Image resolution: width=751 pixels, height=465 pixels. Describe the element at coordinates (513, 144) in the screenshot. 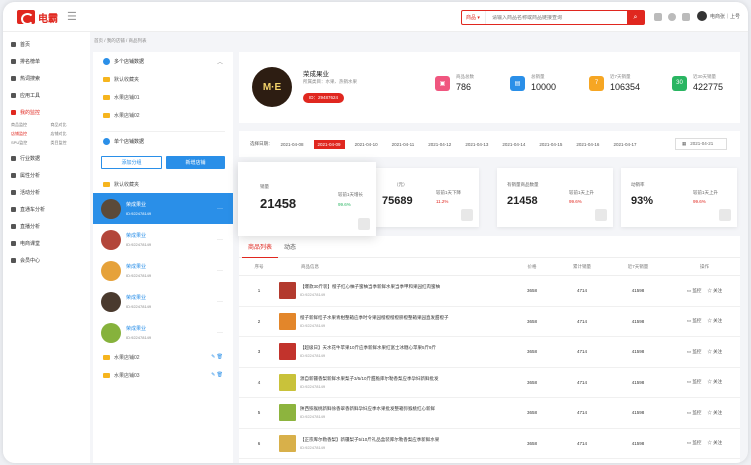

I see `date-option: 2021-04-14` at that location.